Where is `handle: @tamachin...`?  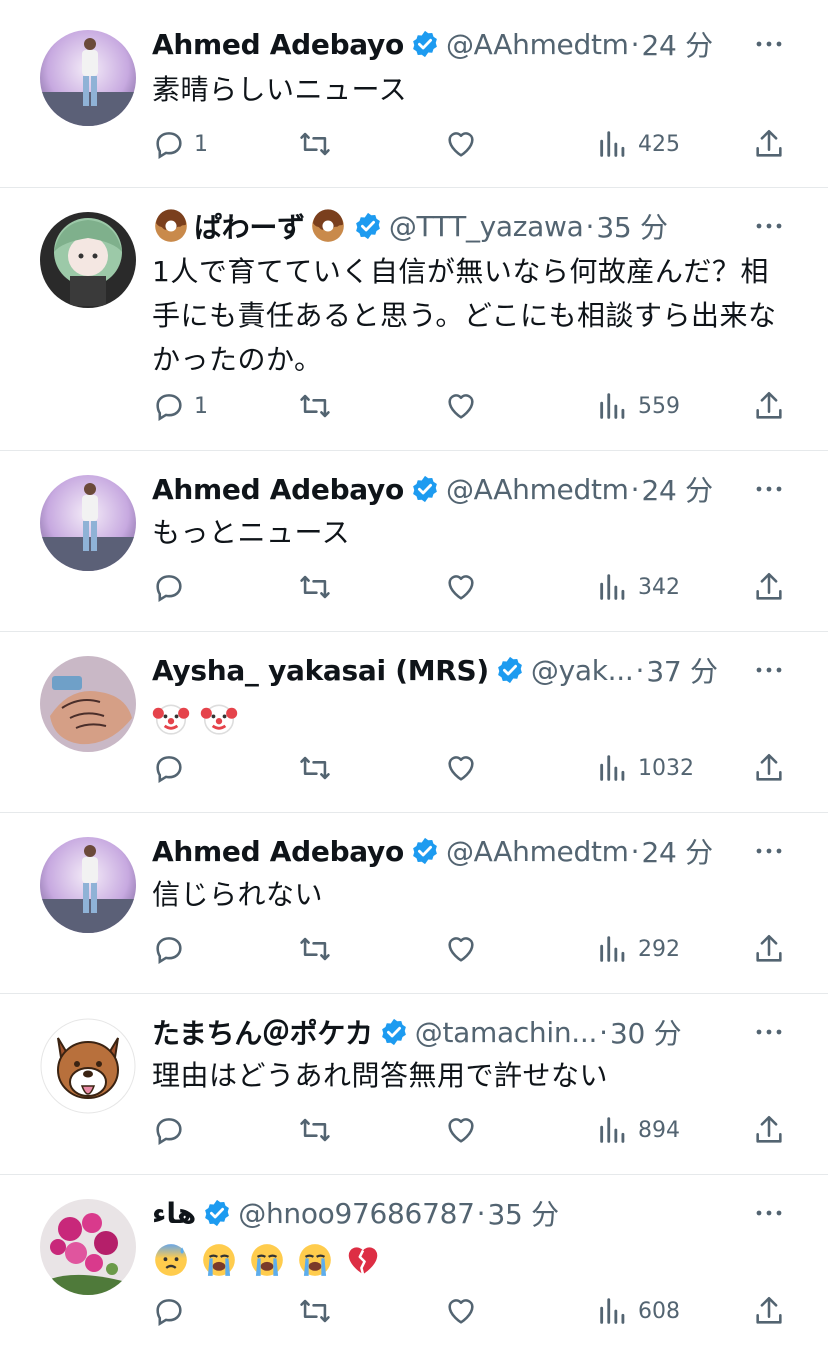
handle: @tamachin... is located at coordinates (506, 1032).